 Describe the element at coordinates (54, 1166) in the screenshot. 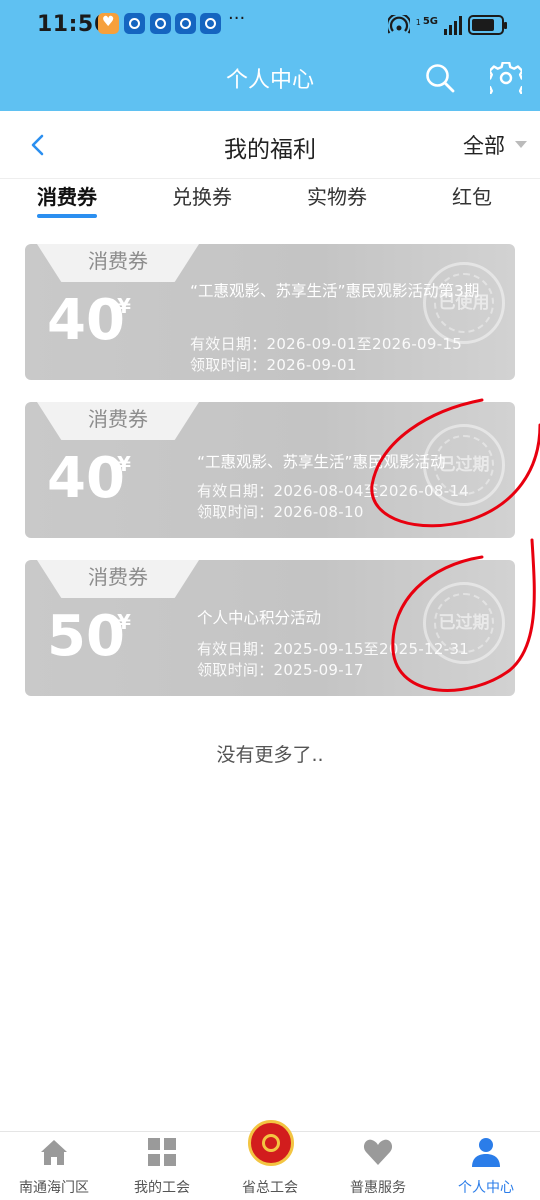

I see `nav-item-home: 南通海门区` at that location.